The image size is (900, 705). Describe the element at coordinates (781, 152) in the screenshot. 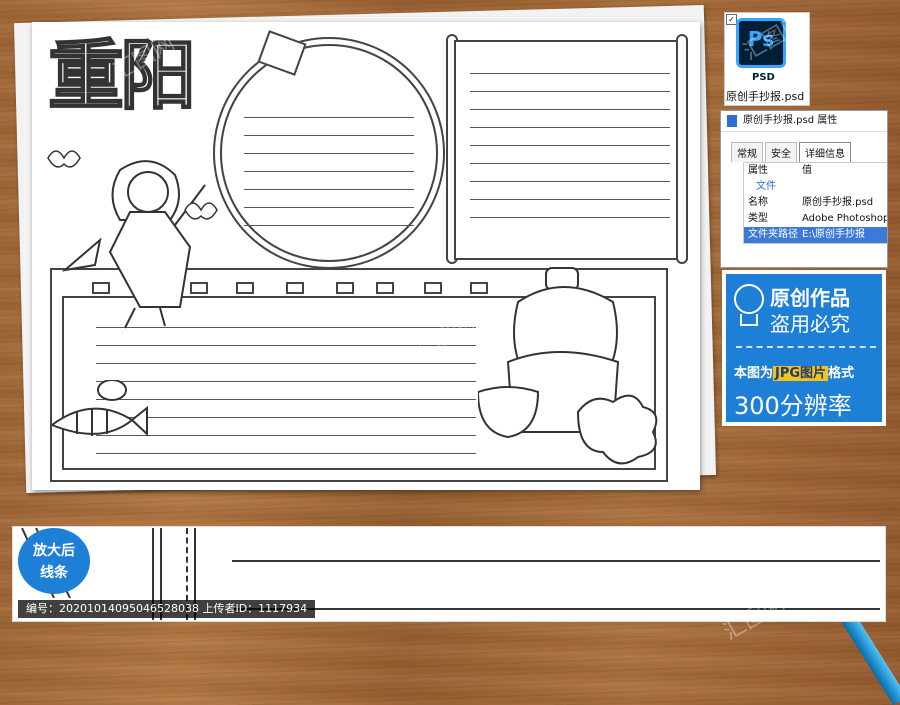

I see `tab-security: 安全` at that location.